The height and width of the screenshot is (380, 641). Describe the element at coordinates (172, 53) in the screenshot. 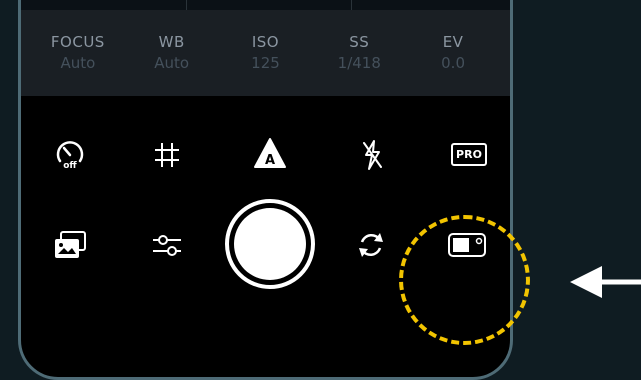

I see `param-wb: WB Auto` at that location.